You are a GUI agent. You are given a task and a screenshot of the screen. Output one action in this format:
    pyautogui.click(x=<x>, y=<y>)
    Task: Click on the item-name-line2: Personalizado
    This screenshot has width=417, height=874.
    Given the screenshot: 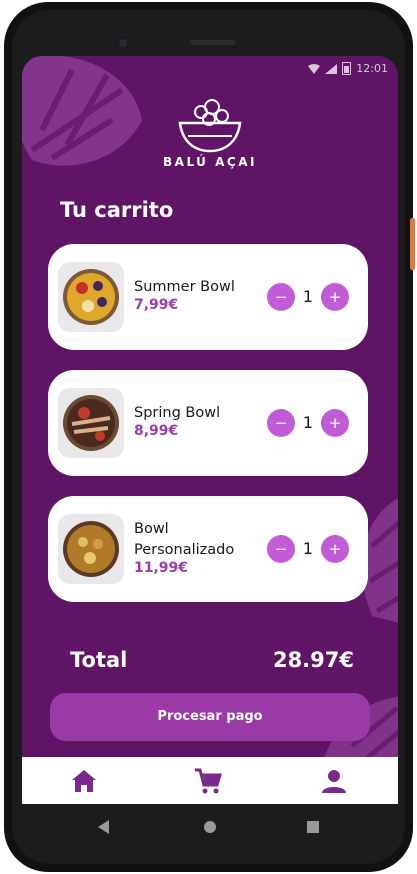 What is the action you would take?
    pyautogui.click(x=184, y=550)
    